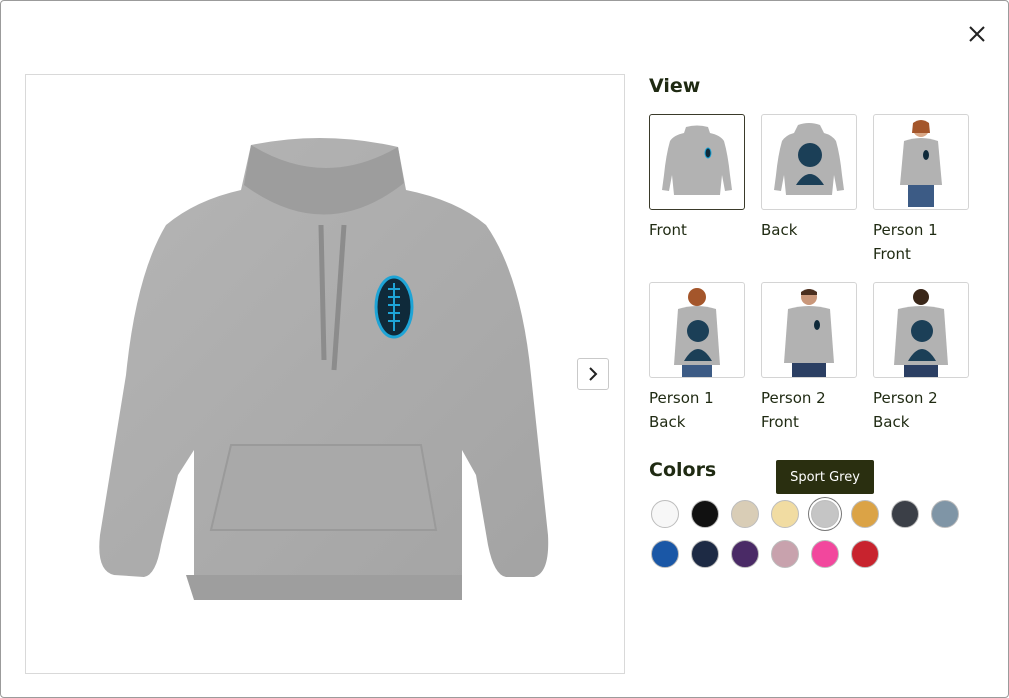 The image size is (1009, 698). I want to click on colors-heading: Colors, so click(683, 470).